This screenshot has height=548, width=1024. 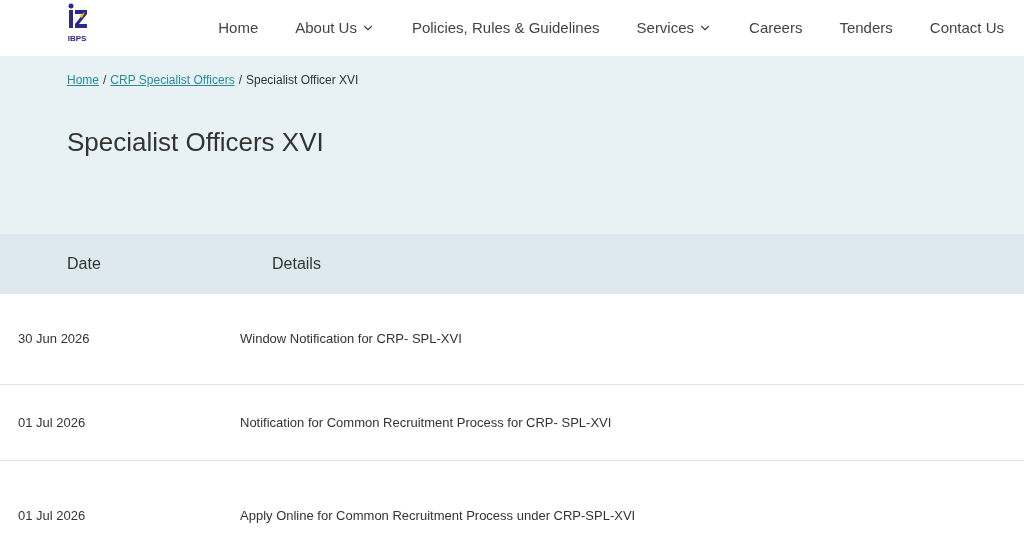 I want to click on nav-link: Contact Us, so click(x=966, y=28).